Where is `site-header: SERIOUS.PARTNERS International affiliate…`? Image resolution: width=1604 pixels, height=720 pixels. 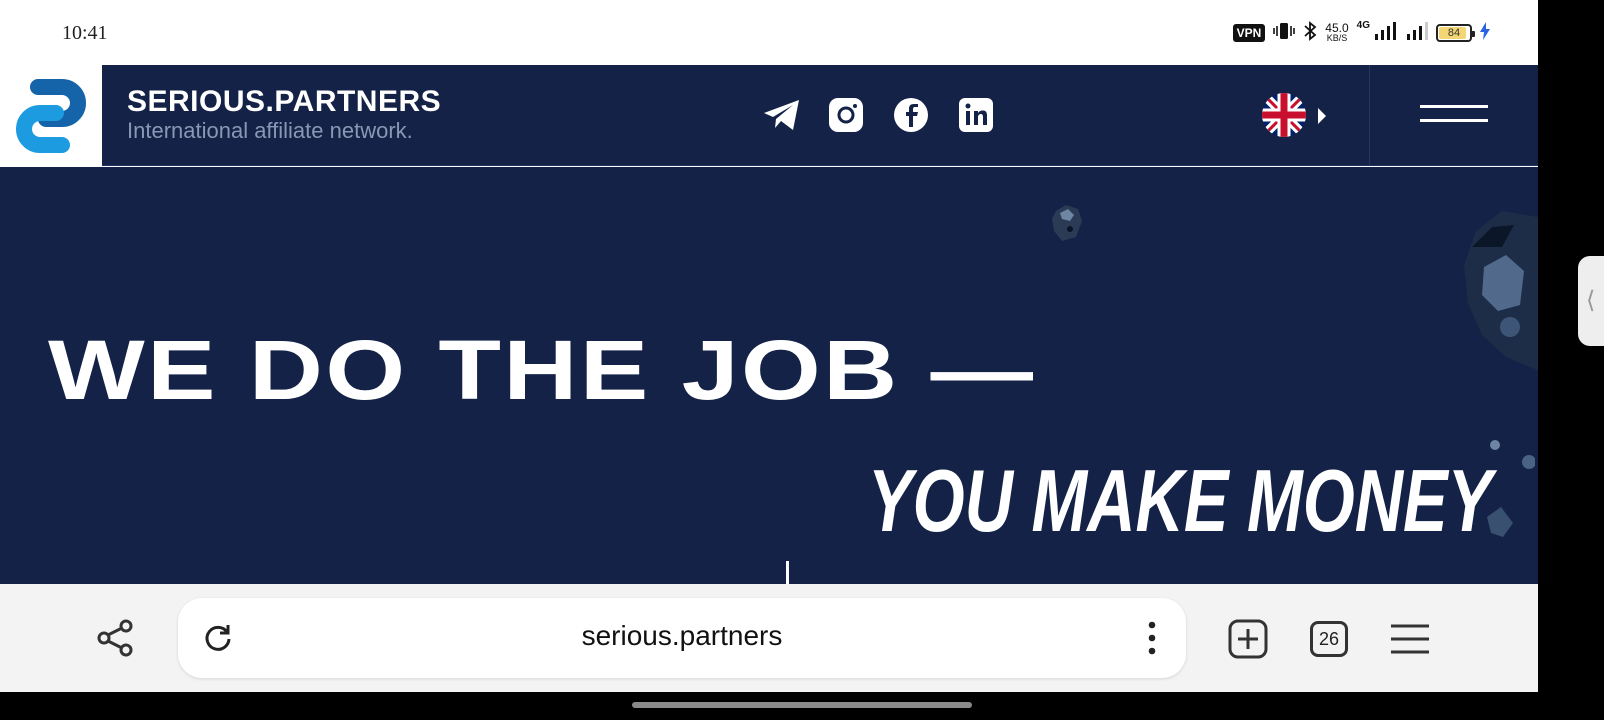
site-header: SERIOUS.PARTNERS International affiliate… is located at coordinates (769, 115).